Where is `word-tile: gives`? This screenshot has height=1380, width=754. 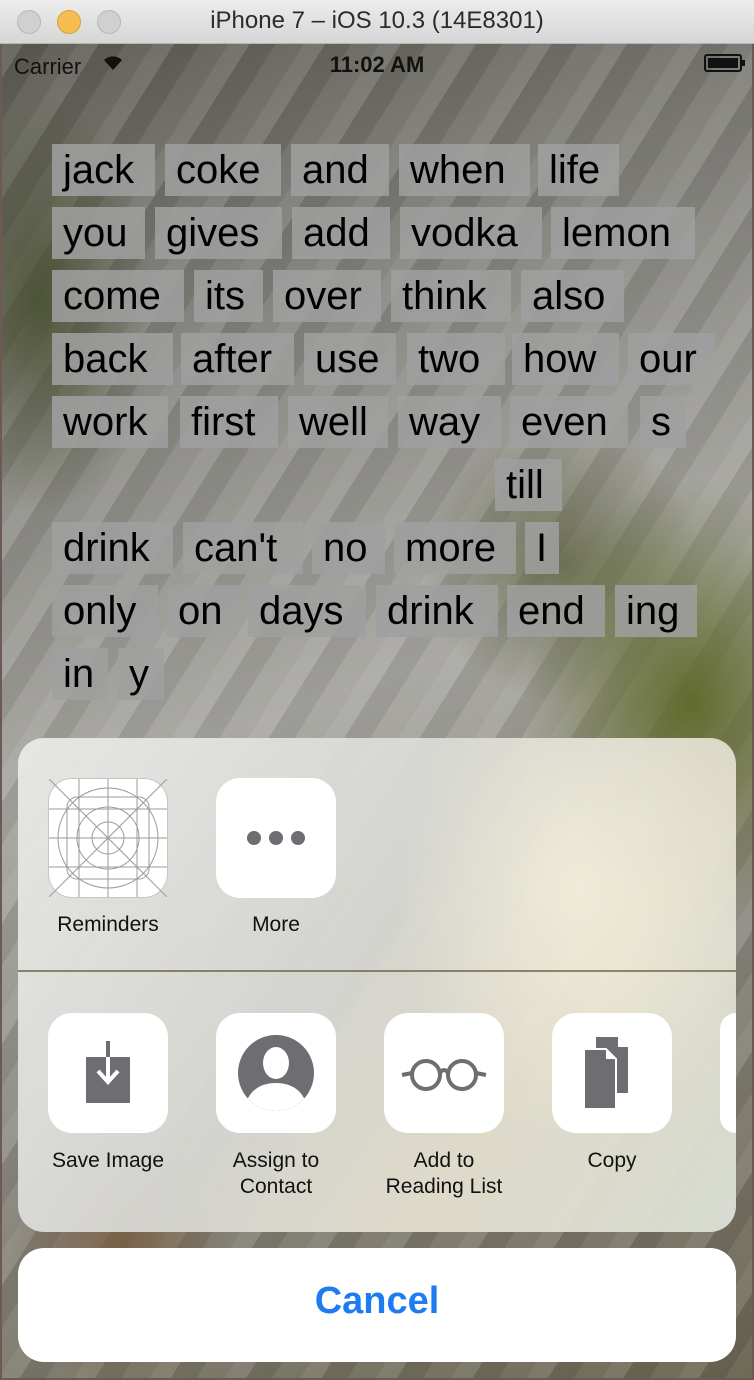 word-tile: gives is located at coordinates (218, 233).